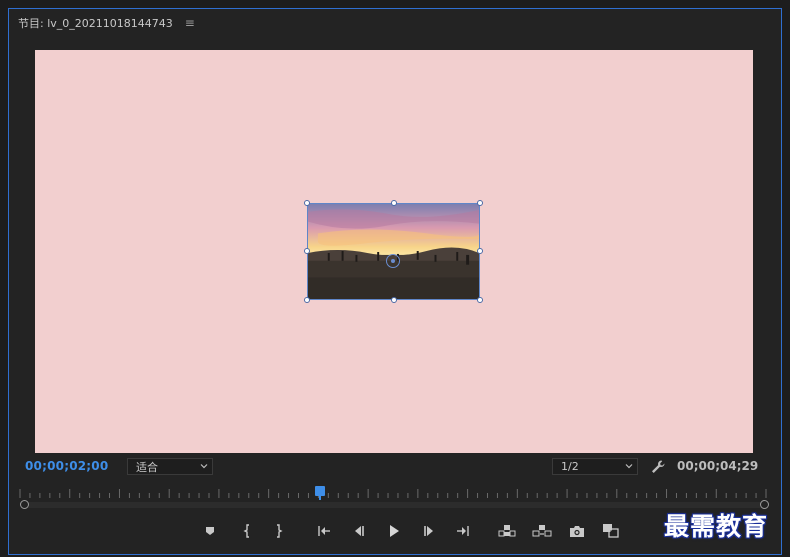  I want to click on step-forward-button, so click(429, 531).